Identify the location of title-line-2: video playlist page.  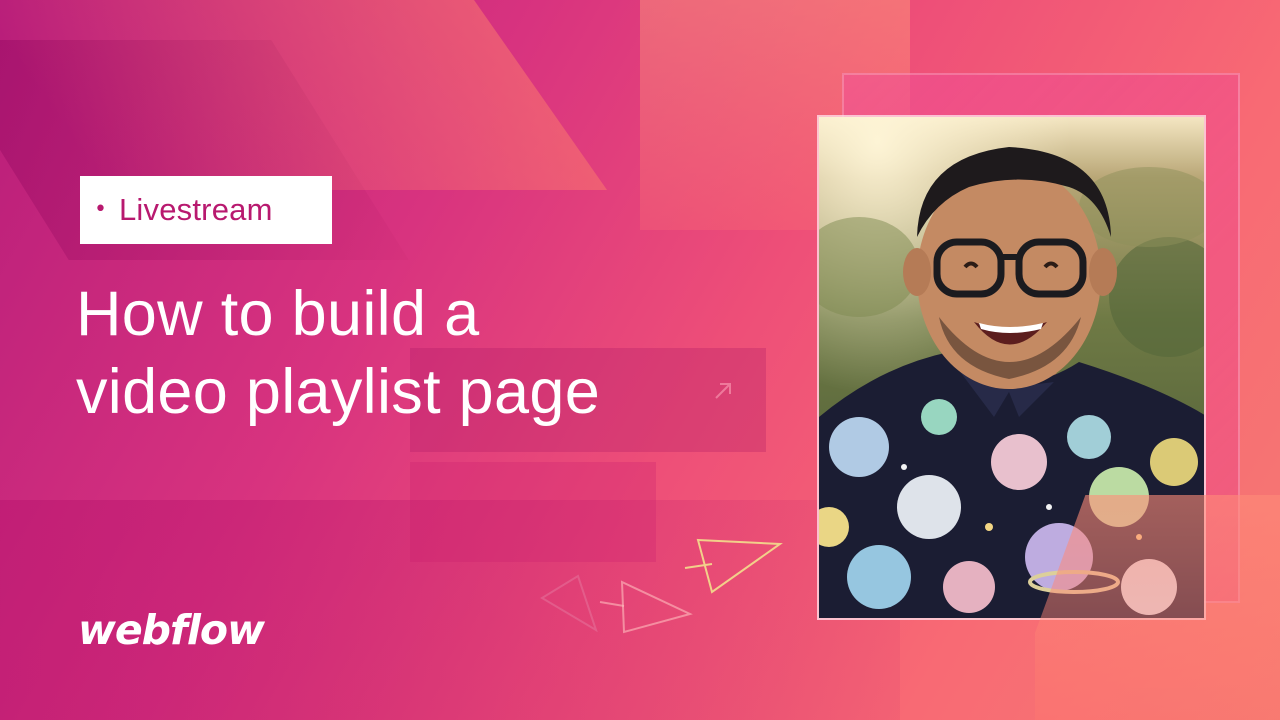
(338, 392).